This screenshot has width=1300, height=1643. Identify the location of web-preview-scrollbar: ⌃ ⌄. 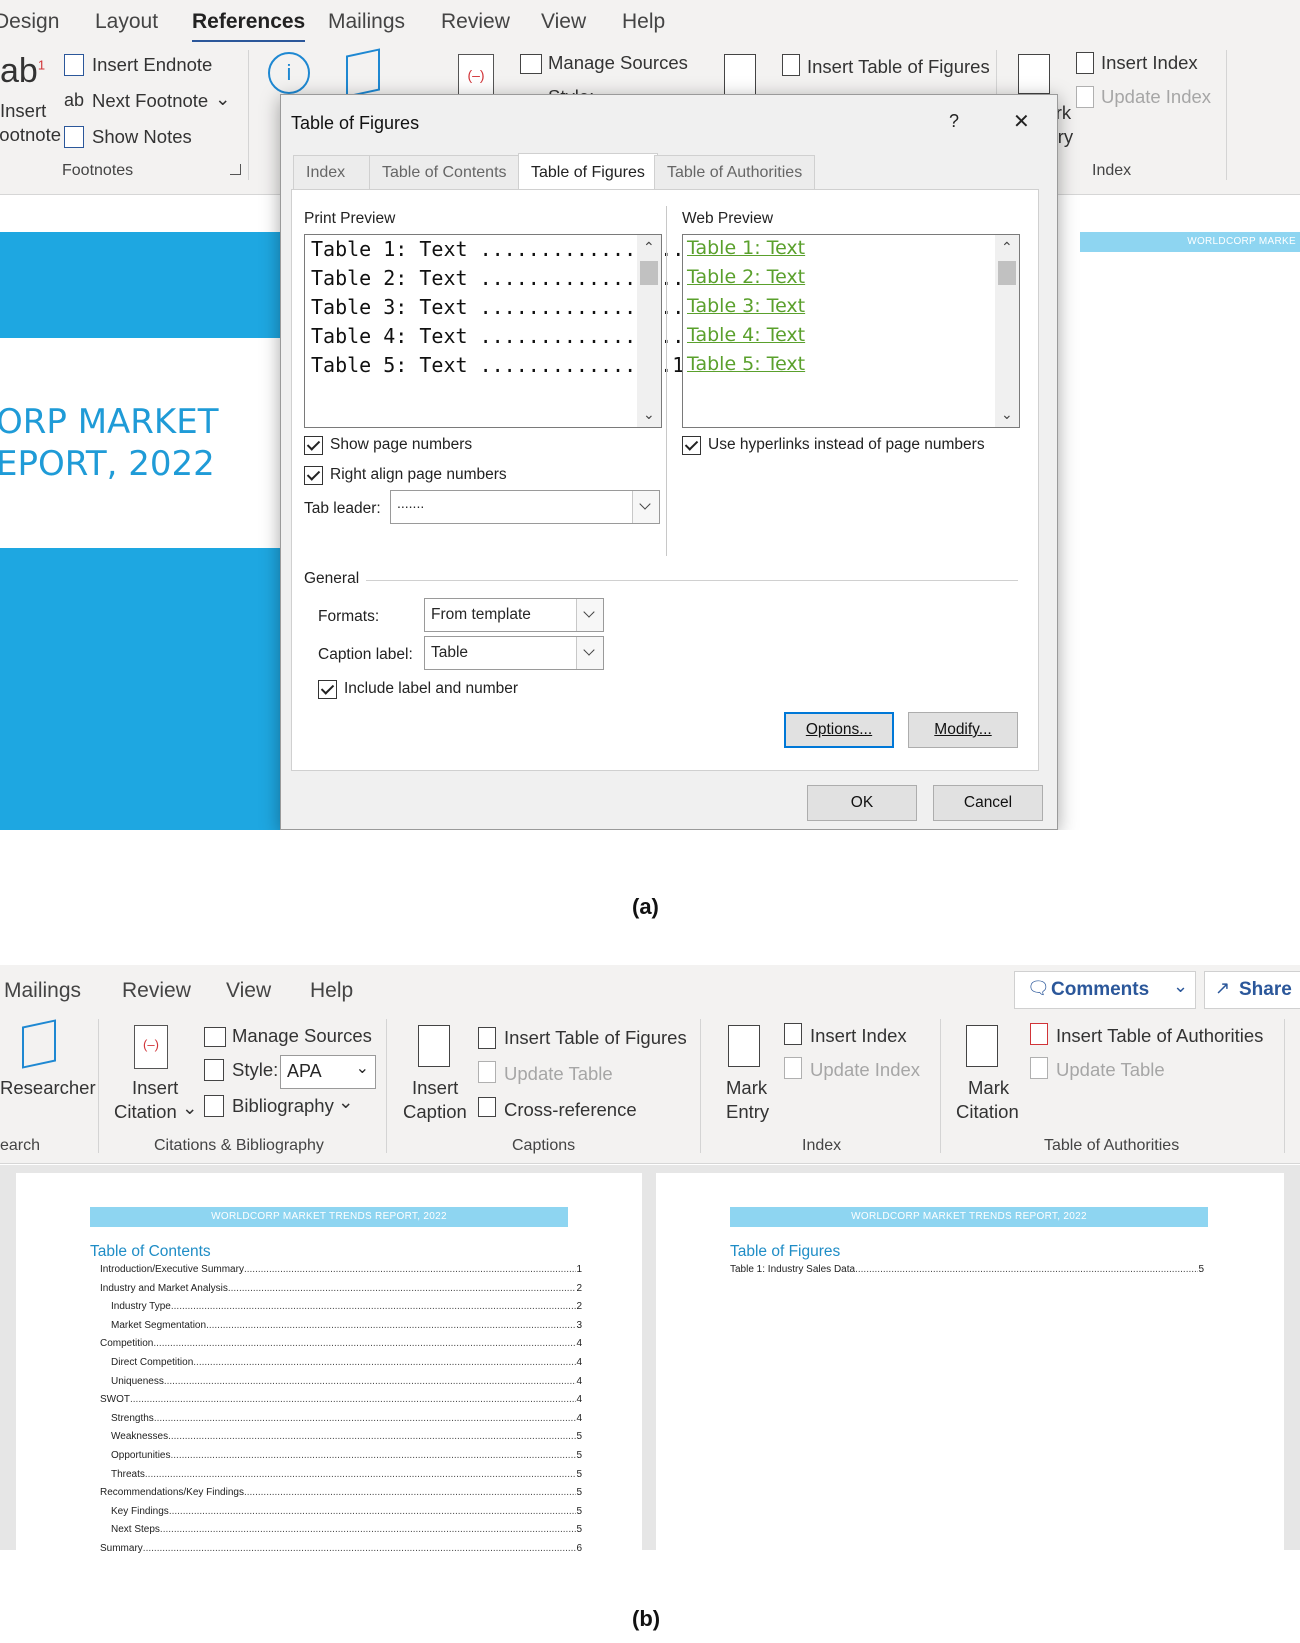
(1007, 331).